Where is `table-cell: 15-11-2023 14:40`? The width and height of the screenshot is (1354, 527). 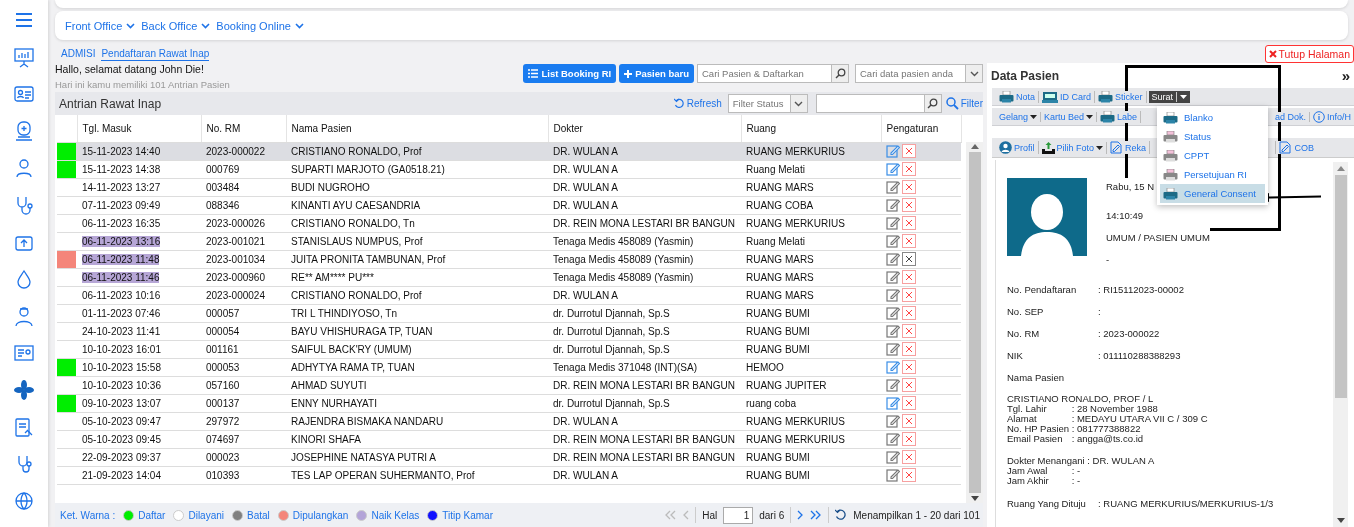
table-cell: 15-11-2023 14:40 is located at coordinates (121, 151).